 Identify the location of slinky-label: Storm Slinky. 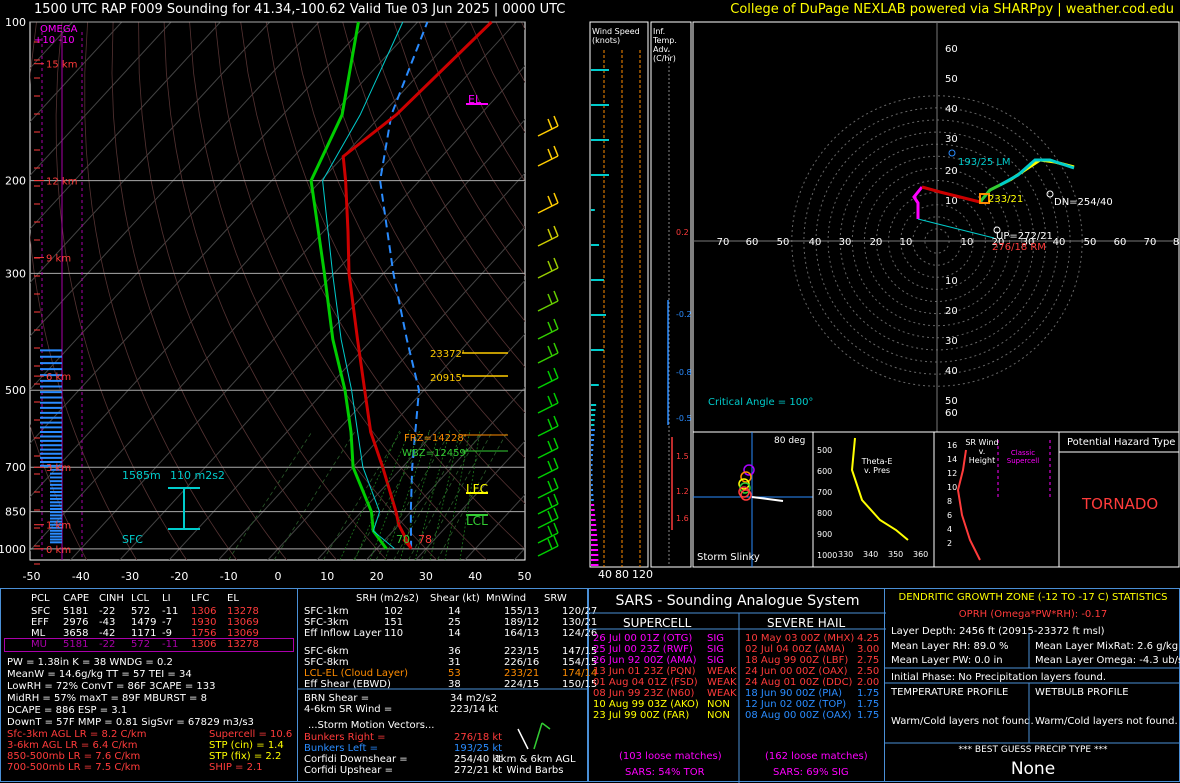
(728, 557).